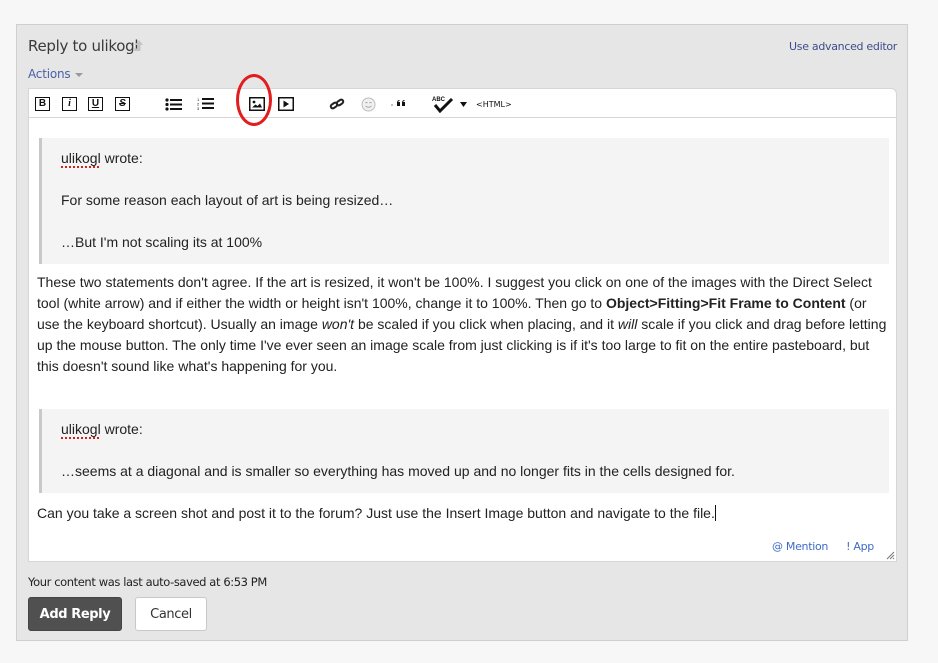 The image size is (938, 663). I want to click on reply-title: Reply to ulikogl, so click(83, 46).